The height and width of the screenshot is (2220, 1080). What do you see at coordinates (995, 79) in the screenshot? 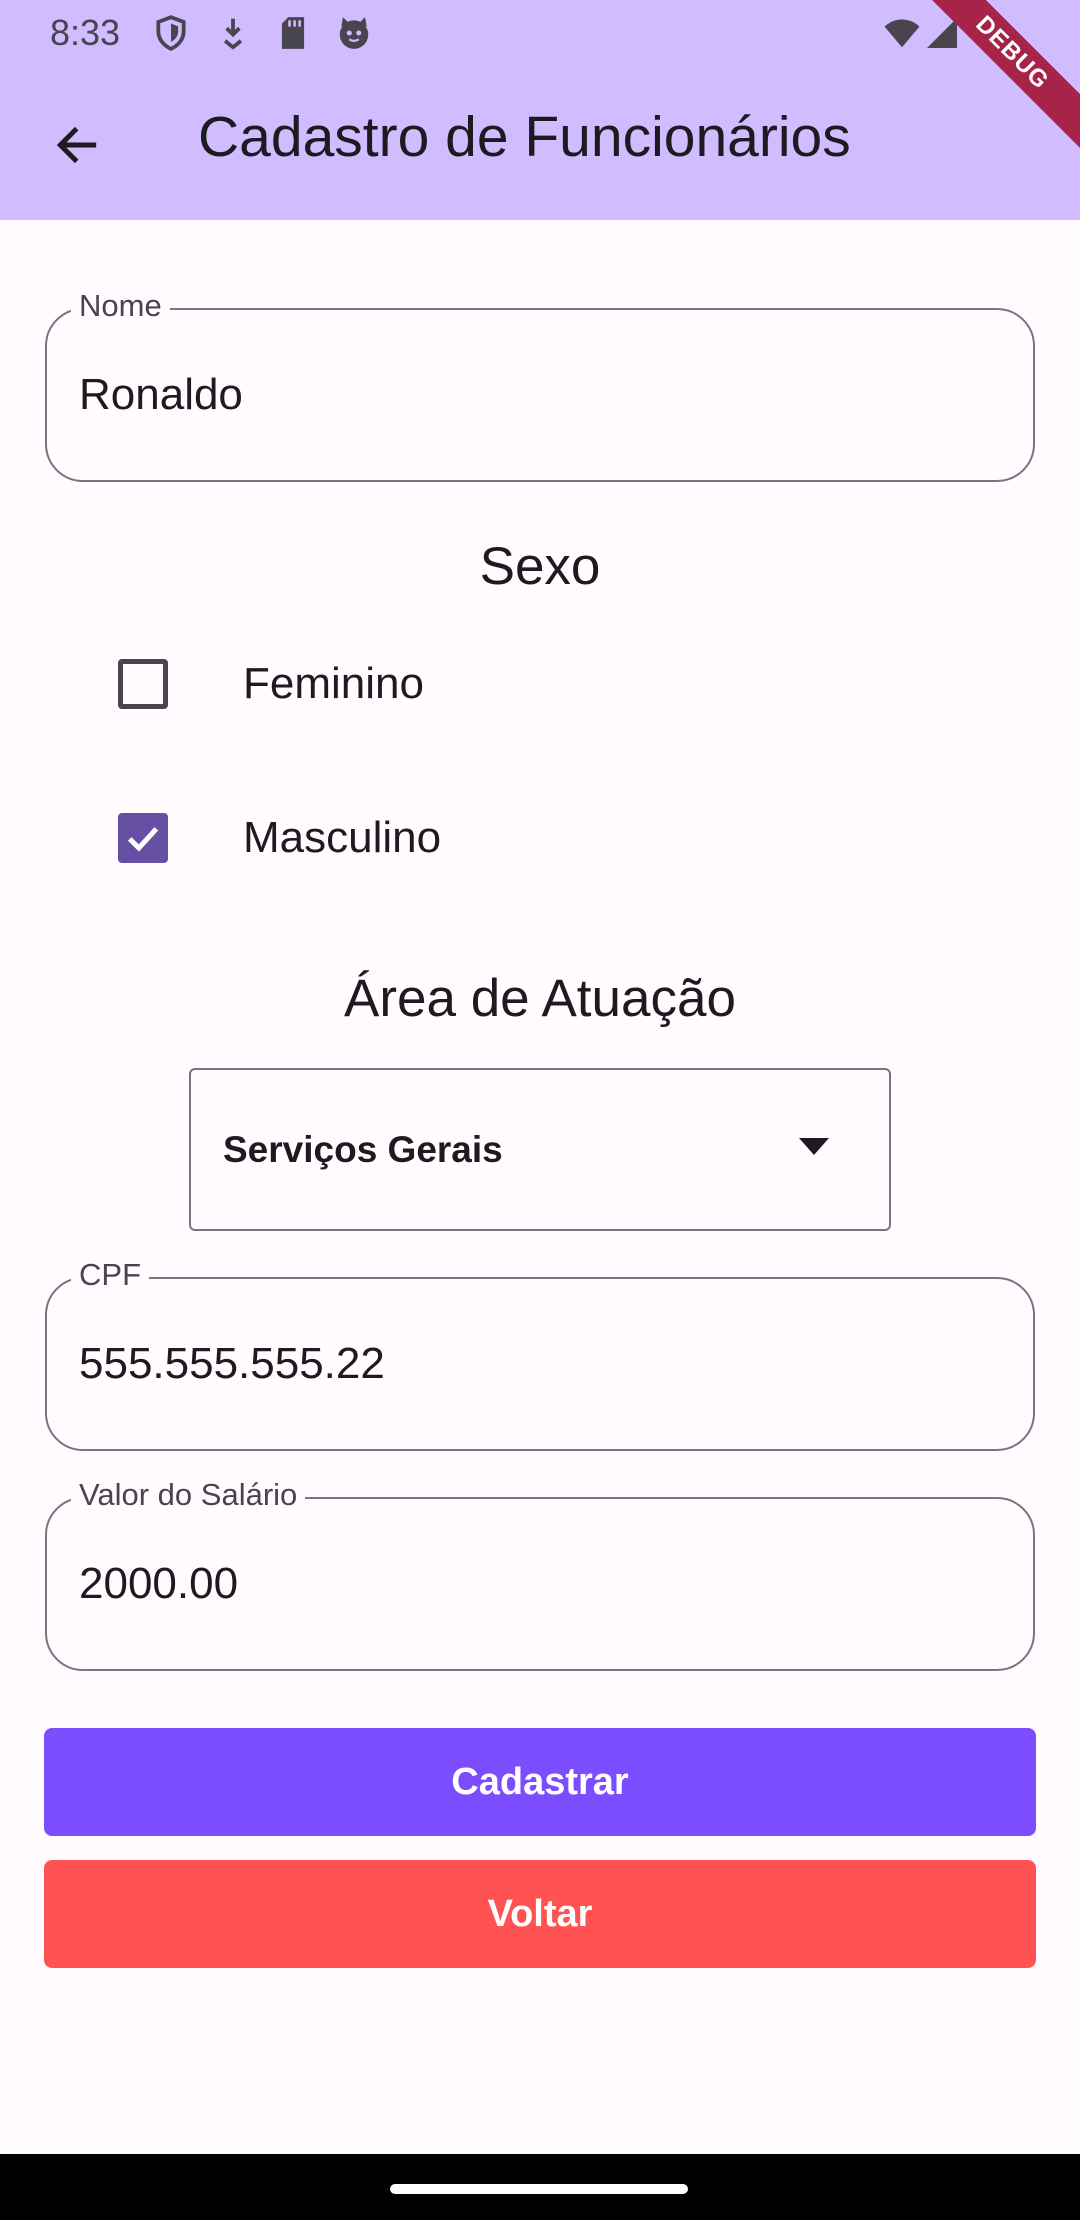
I see `debug-banner-label: DEBUG` at bounding box center [995, 79].